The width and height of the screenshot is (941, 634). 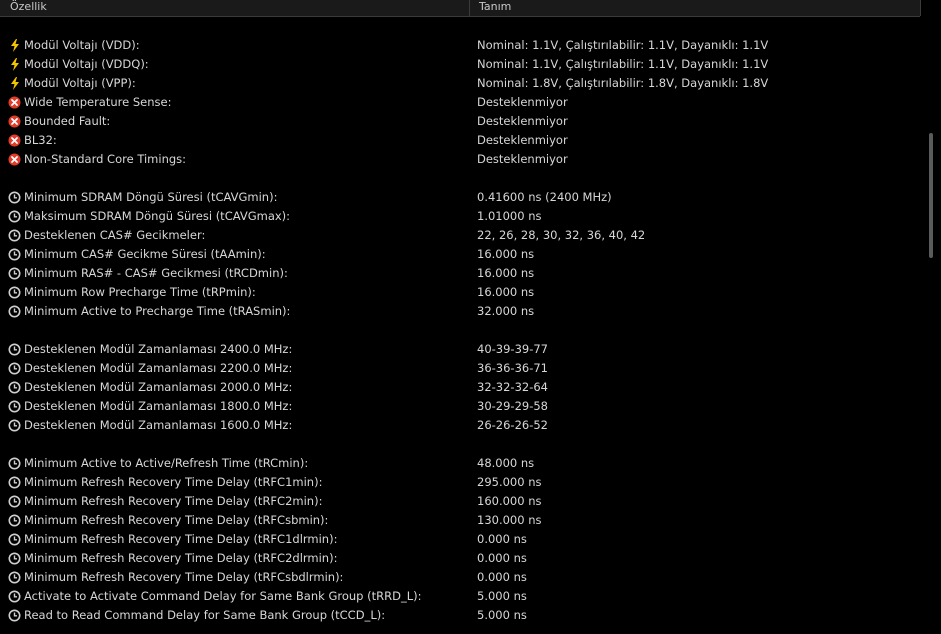 What do you see at coordinates (460, 140) in the screenshot?
I see `list-item: BL32: Desteklenmiyor` at bounding box center [460, 140].